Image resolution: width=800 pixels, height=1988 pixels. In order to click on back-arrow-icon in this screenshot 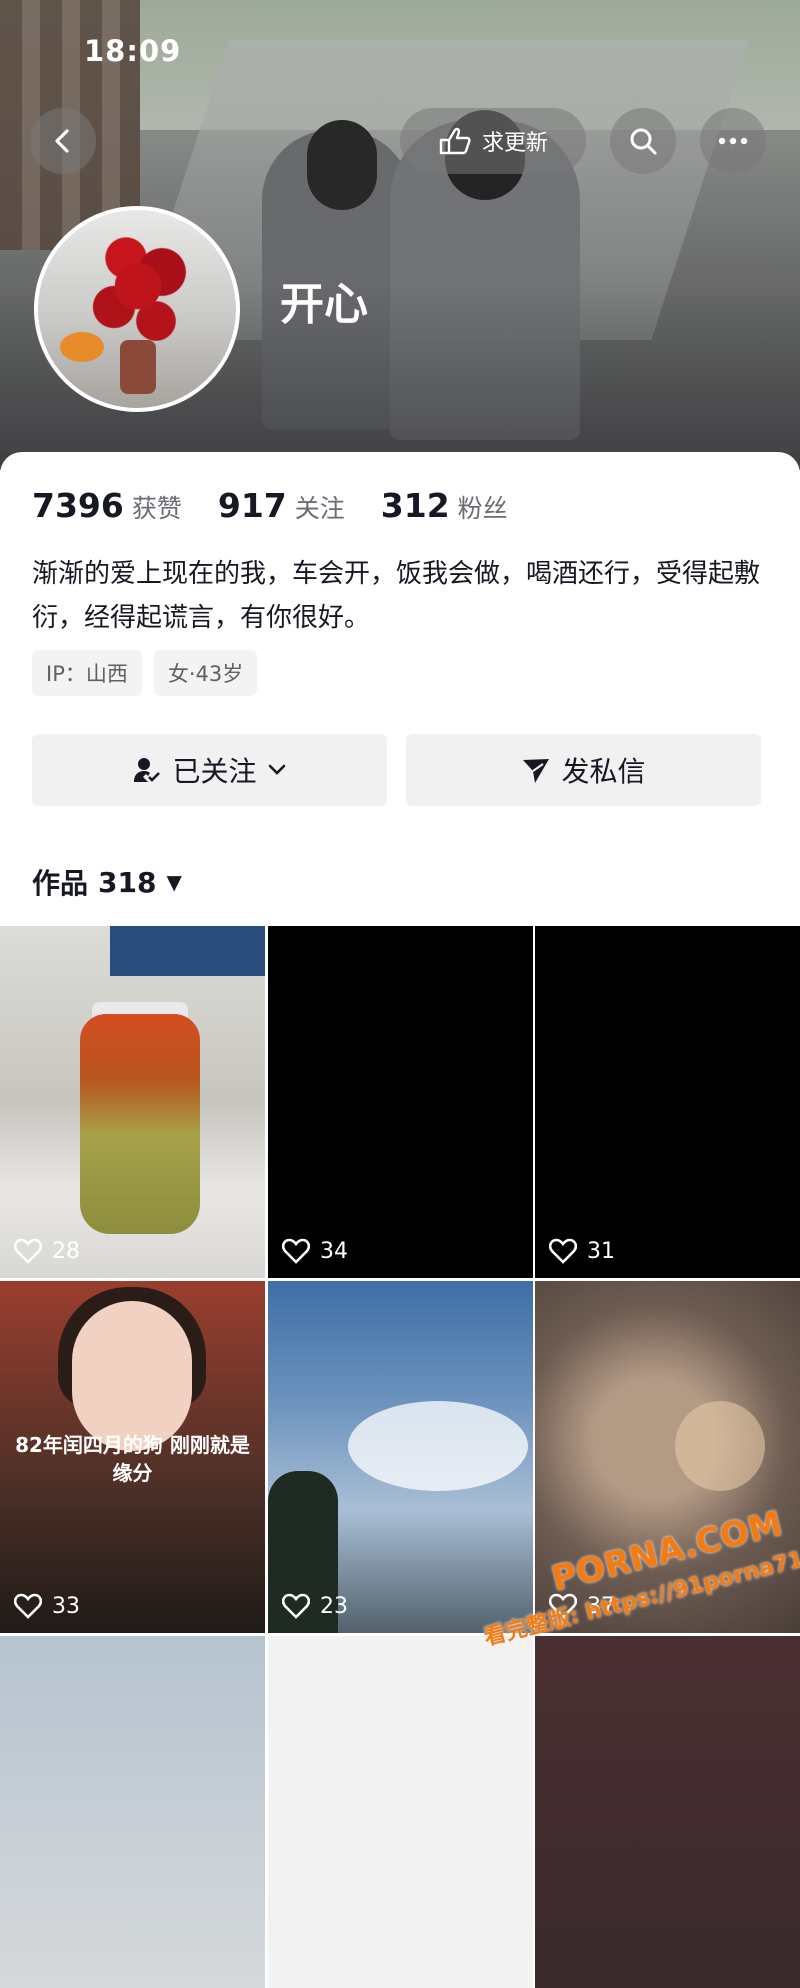, I will do `click(62, 141)`.